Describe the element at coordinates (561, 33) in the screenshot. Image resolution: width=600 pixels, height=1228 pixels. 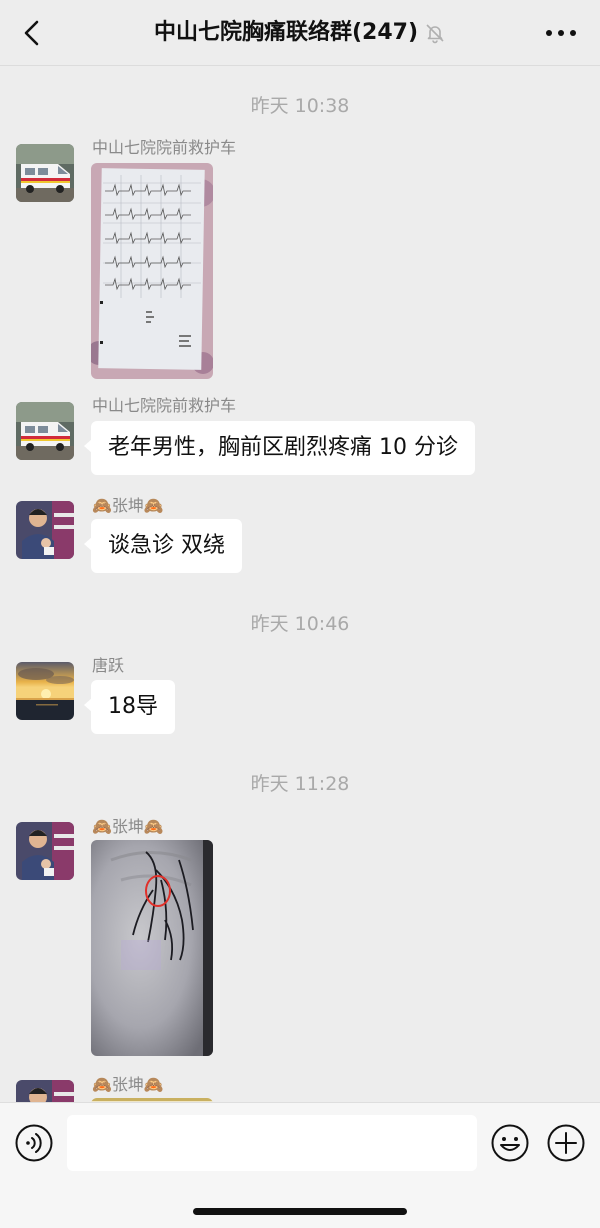
I see `ellipsis-icon` at that location.